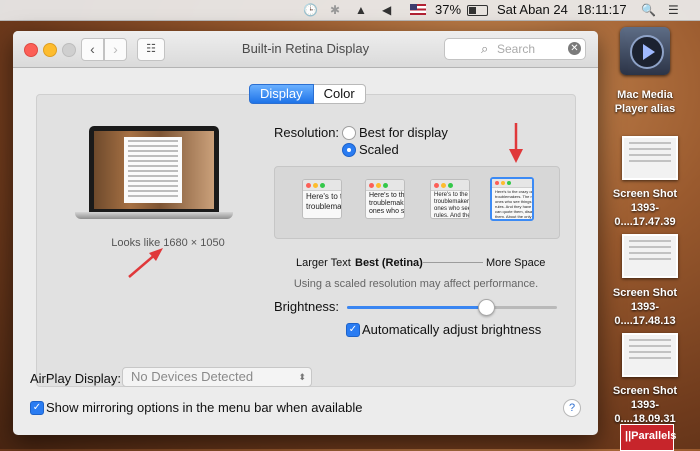 The height and width of the screenshot is (451, 700). What do you see at coordinates (673, 10) in the screenshot?
I see `notification-center-icon: ☰` at bounding box center [673, 10].